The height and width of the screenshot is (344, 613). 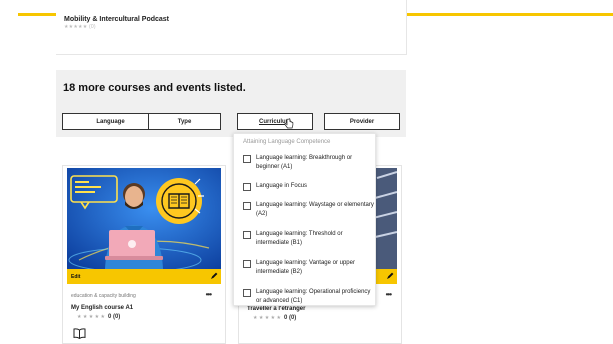 I want to click on previous-course-rating: ★★★★★ (0), so click(x=80, y=27).